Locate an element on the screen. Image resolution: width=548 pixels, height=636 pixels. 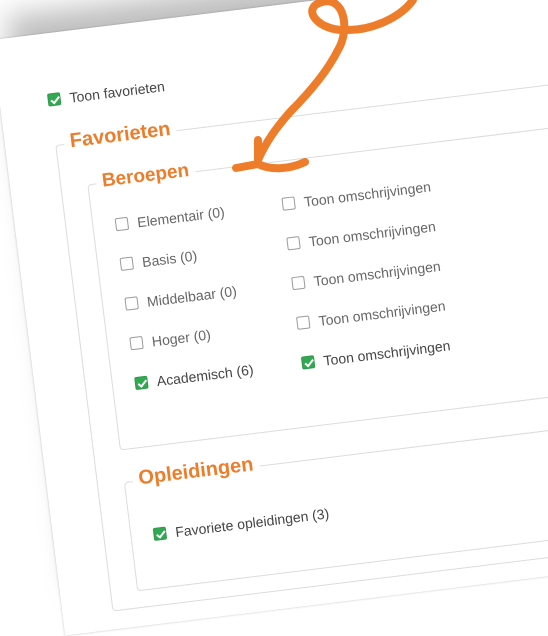
level-label: Middelbaar (0) is located at coordinates (192, 296).